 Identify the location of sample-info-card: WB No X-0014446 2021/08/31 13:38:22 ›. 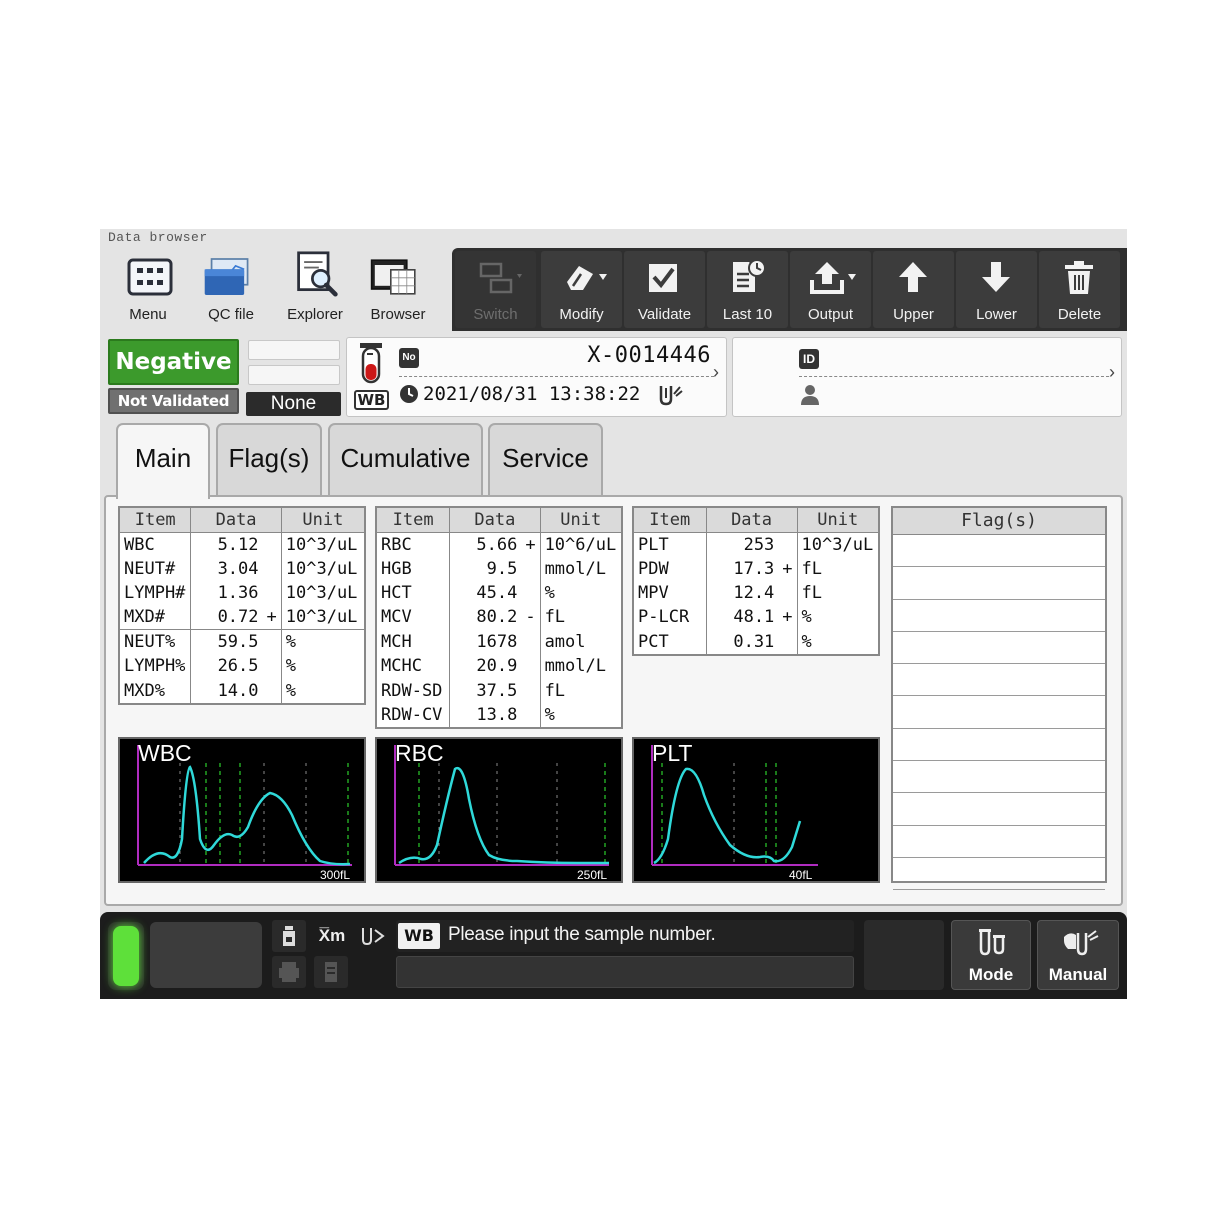
(536, 377).